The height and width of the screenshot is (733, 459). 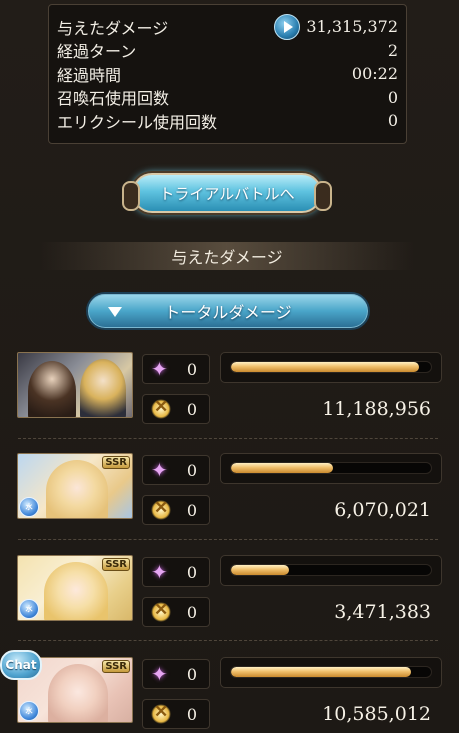 I want to click on chat-button: Chat, so click(x=21, y=665).